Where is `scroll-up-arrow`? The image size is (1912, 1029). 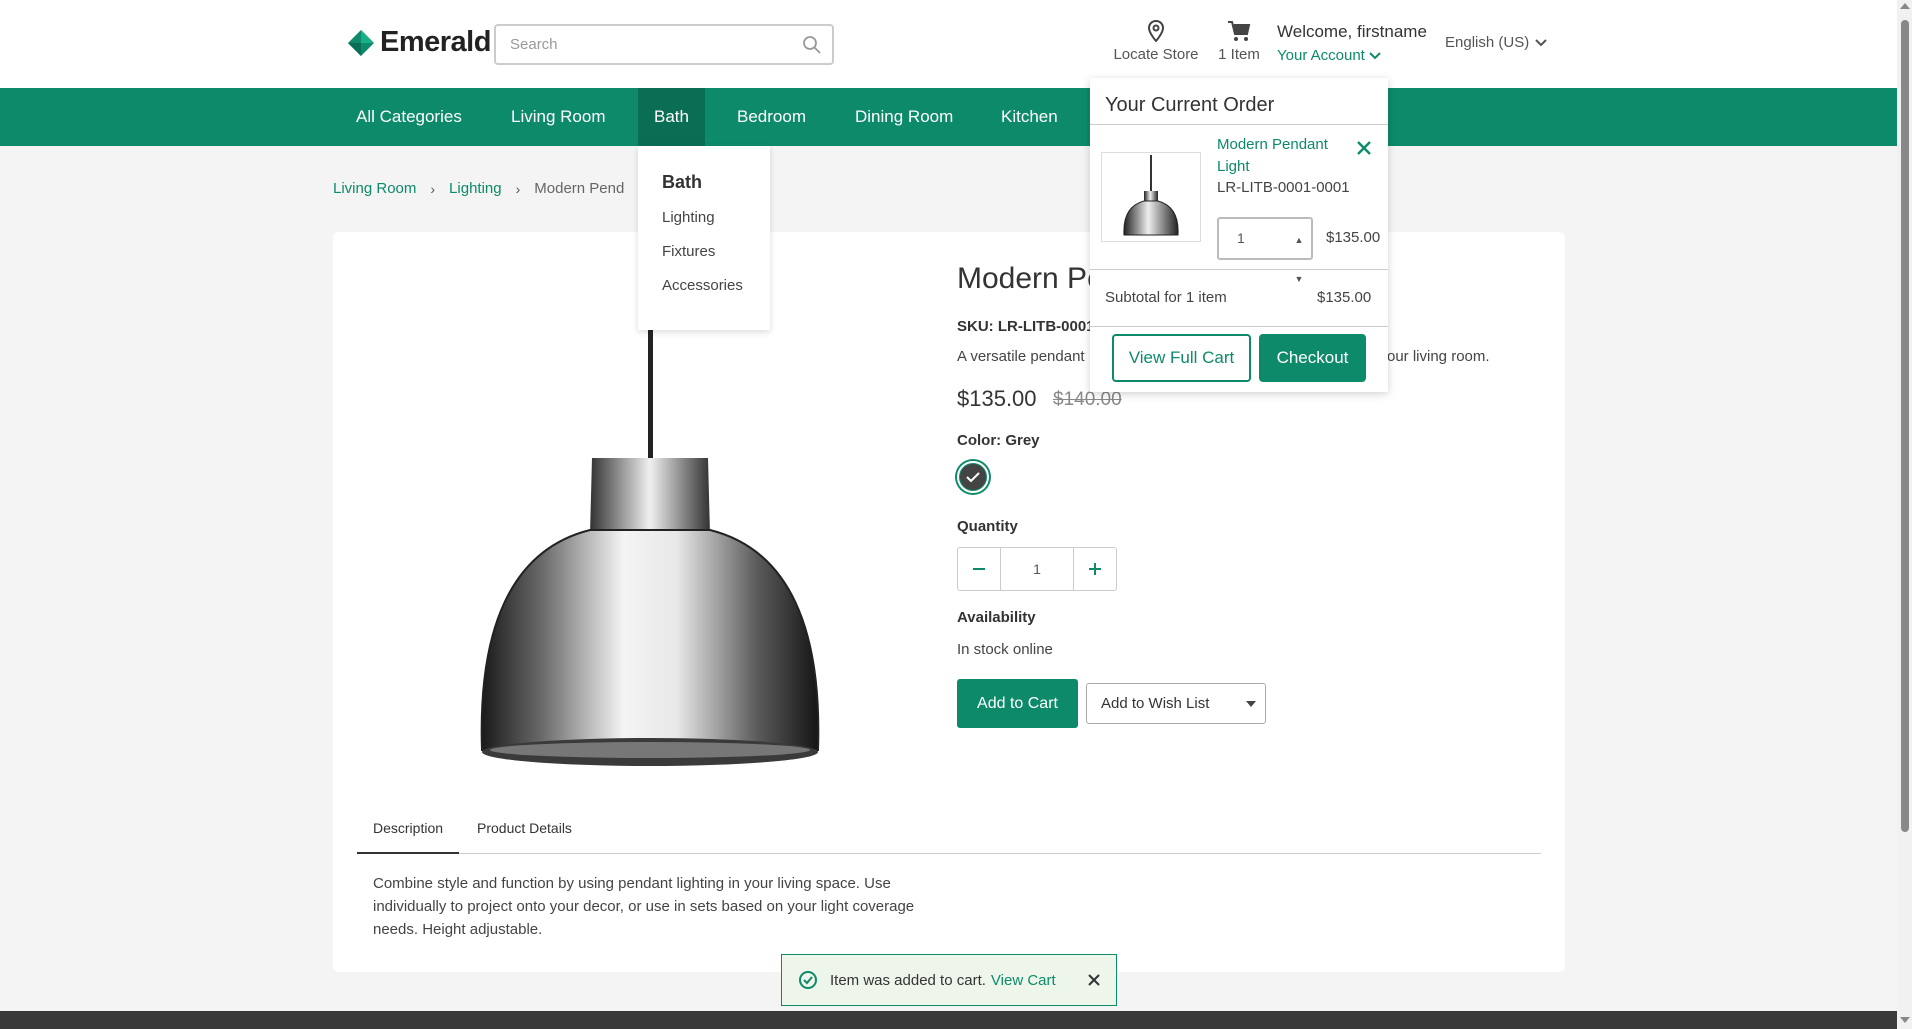
scroll-up-arrow is located at coordinates (1905, 6).